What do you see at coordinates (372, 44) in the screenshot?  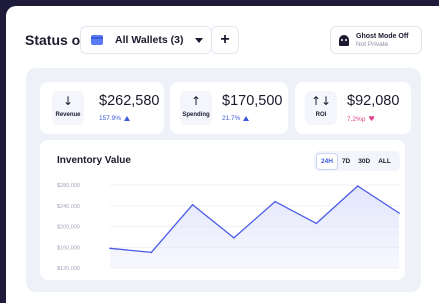 I see `ghost-mode-subtitle: Not Private` at bounding box center [372, 44].